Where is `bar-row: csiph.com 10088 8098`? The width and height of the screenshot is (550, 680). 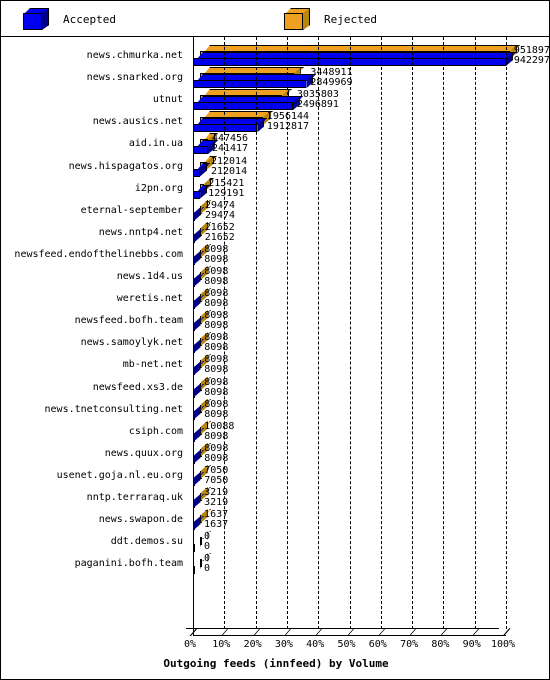 bar-row: csiph.com 10088 8098 is located at coordinates (275, 431).